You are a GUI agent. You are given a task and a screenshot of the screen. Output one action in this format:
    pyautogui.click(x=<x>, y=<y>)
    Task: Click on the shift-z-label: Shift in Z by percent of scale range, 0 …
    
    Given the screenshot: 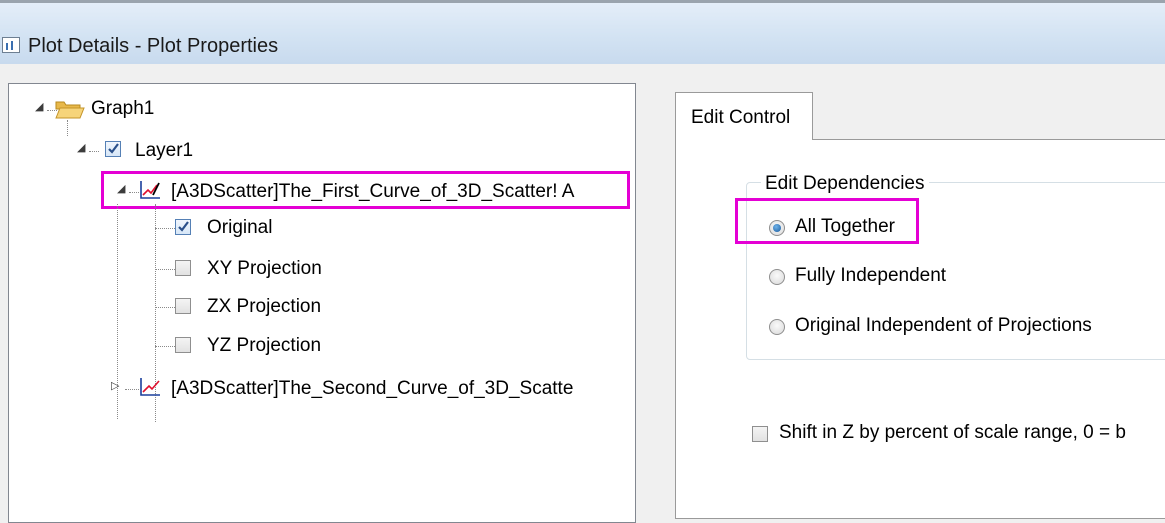 What is the action you would take?
    pyautogui.click(x=952, y=433)
    